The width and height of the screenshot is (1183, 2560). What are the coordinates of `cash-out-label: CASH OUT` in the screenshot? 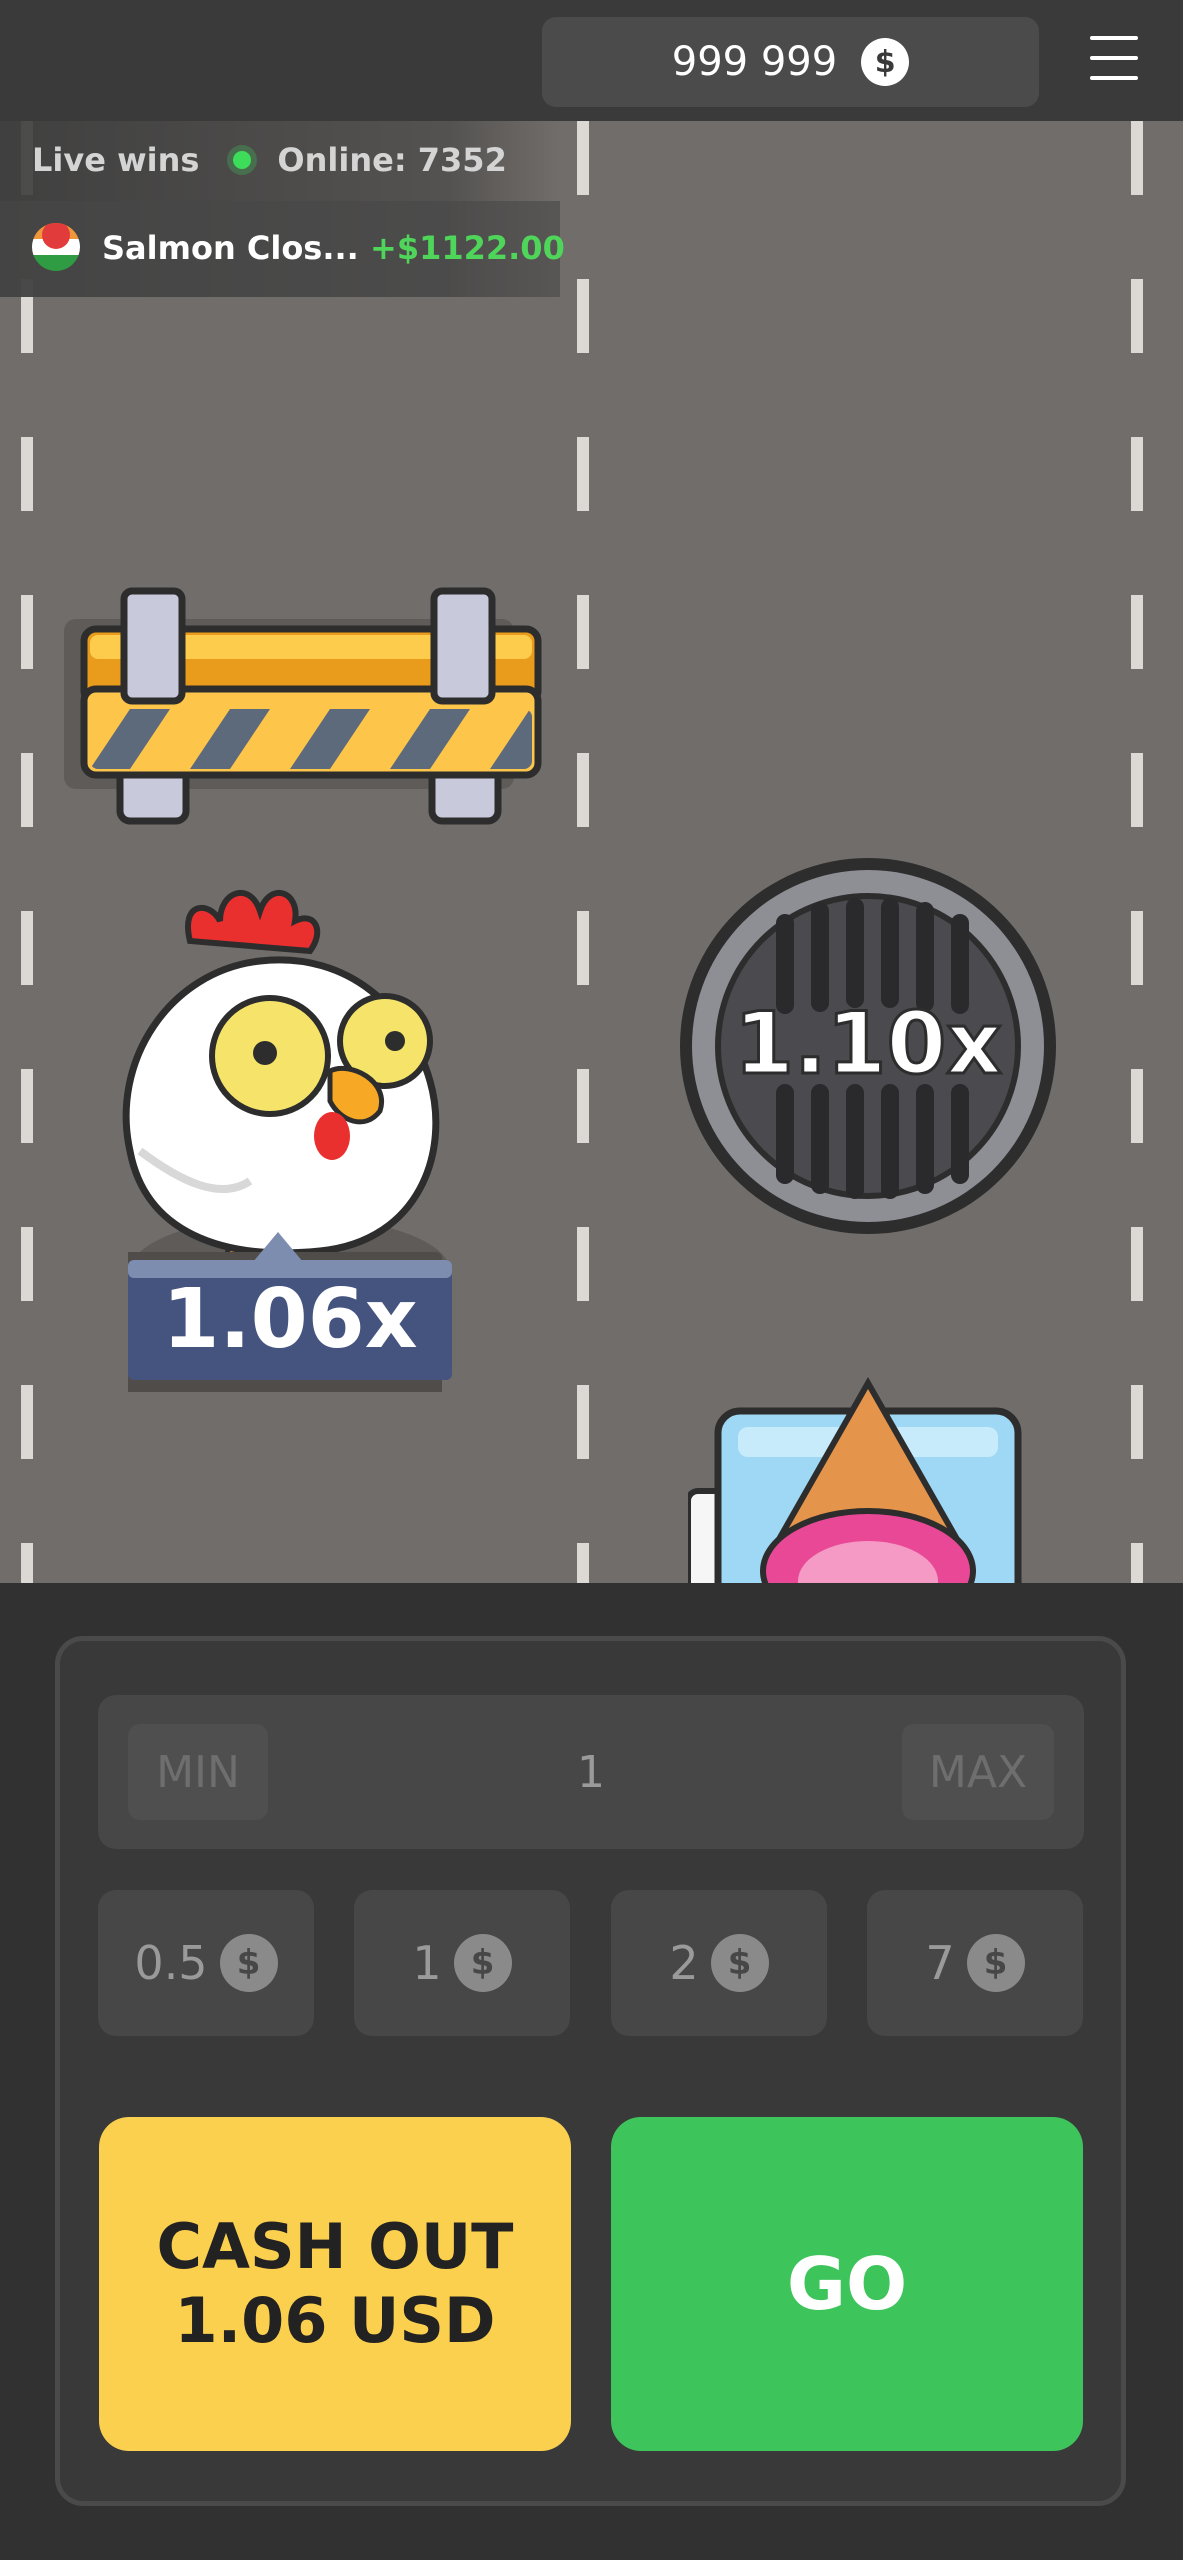 It's located at (335, 2246).